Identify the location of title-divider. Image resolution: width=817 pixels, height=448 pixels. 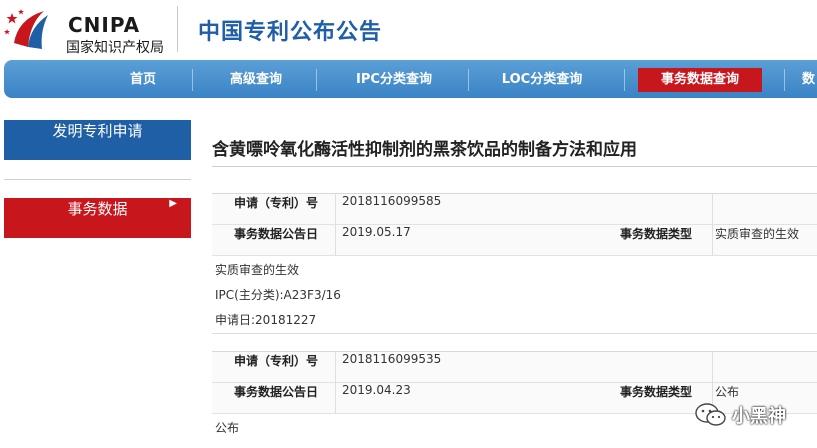
(514, 166).